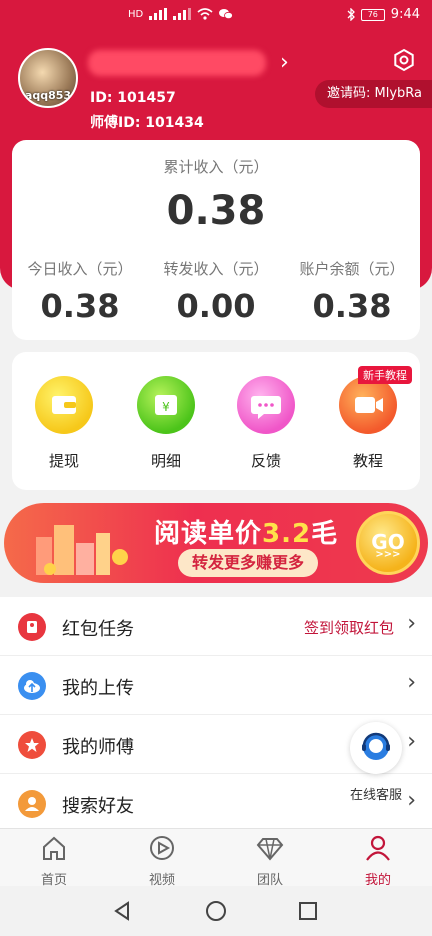 The height and width of the screenshot is (936, 432). I want to click on status-bar: HD 76 9:44, so click(216, 17).